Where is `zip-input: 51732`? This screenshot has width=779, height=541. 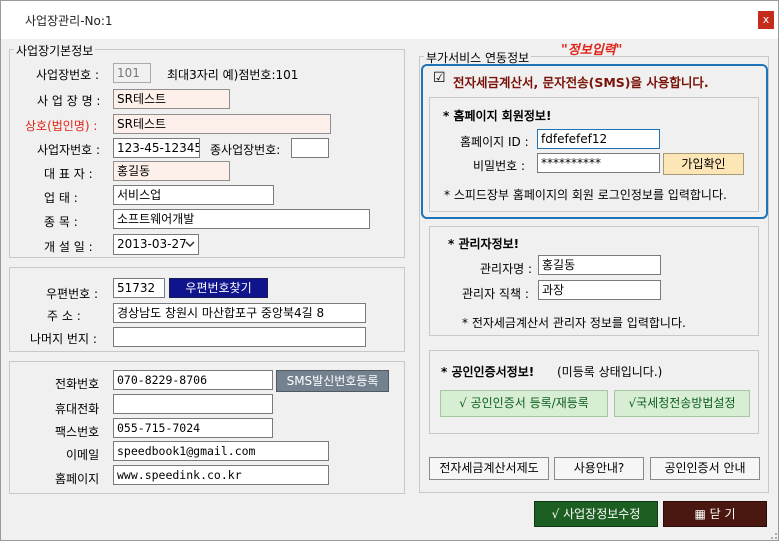
zip-input: 51732 is located at coordinates (139, 288).